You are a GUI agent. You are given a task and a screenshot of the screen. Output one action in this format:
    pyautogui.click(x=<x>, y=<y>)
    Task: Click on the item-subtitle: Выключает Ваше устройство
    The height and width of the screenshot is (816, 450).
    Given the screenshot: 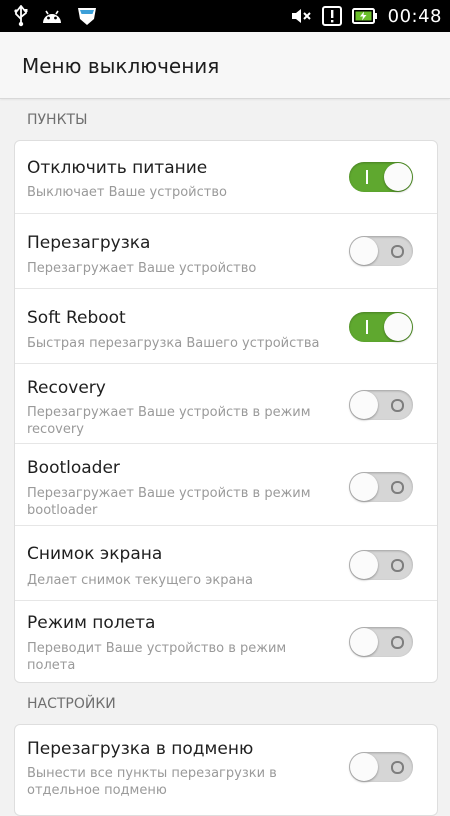 What is the action you would take?
    pyautogui.click(x=127, y=192)
    